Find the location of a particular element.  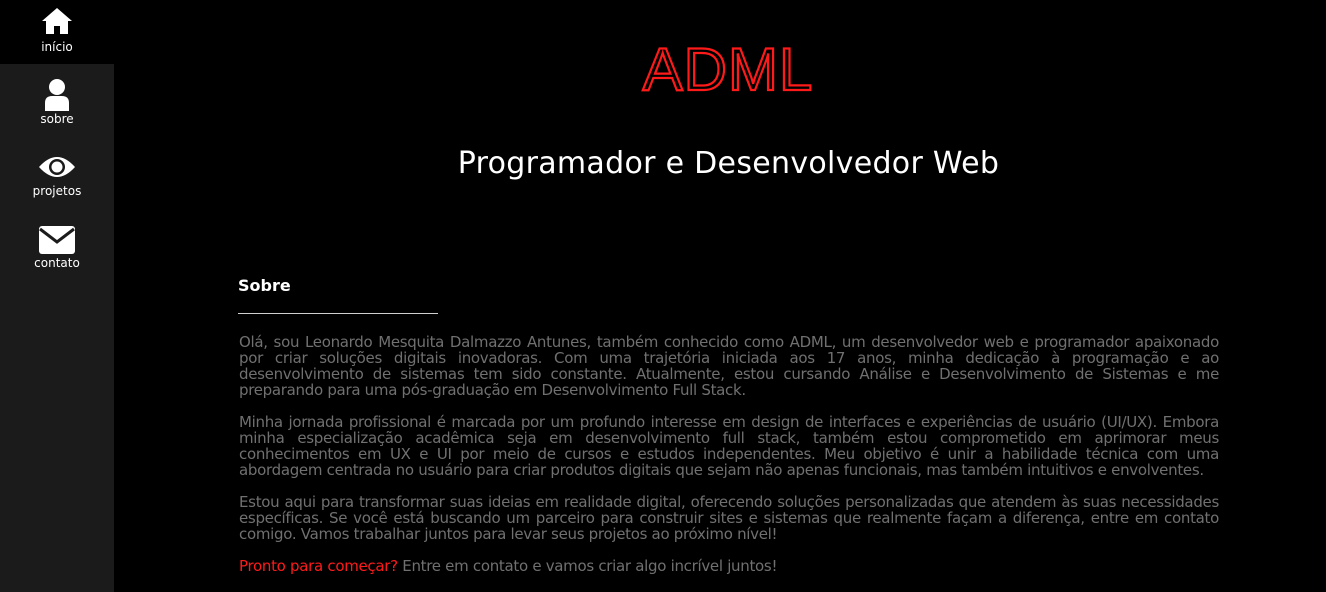

nav-item-projetos: projetos is located at coordinates (57, 180).